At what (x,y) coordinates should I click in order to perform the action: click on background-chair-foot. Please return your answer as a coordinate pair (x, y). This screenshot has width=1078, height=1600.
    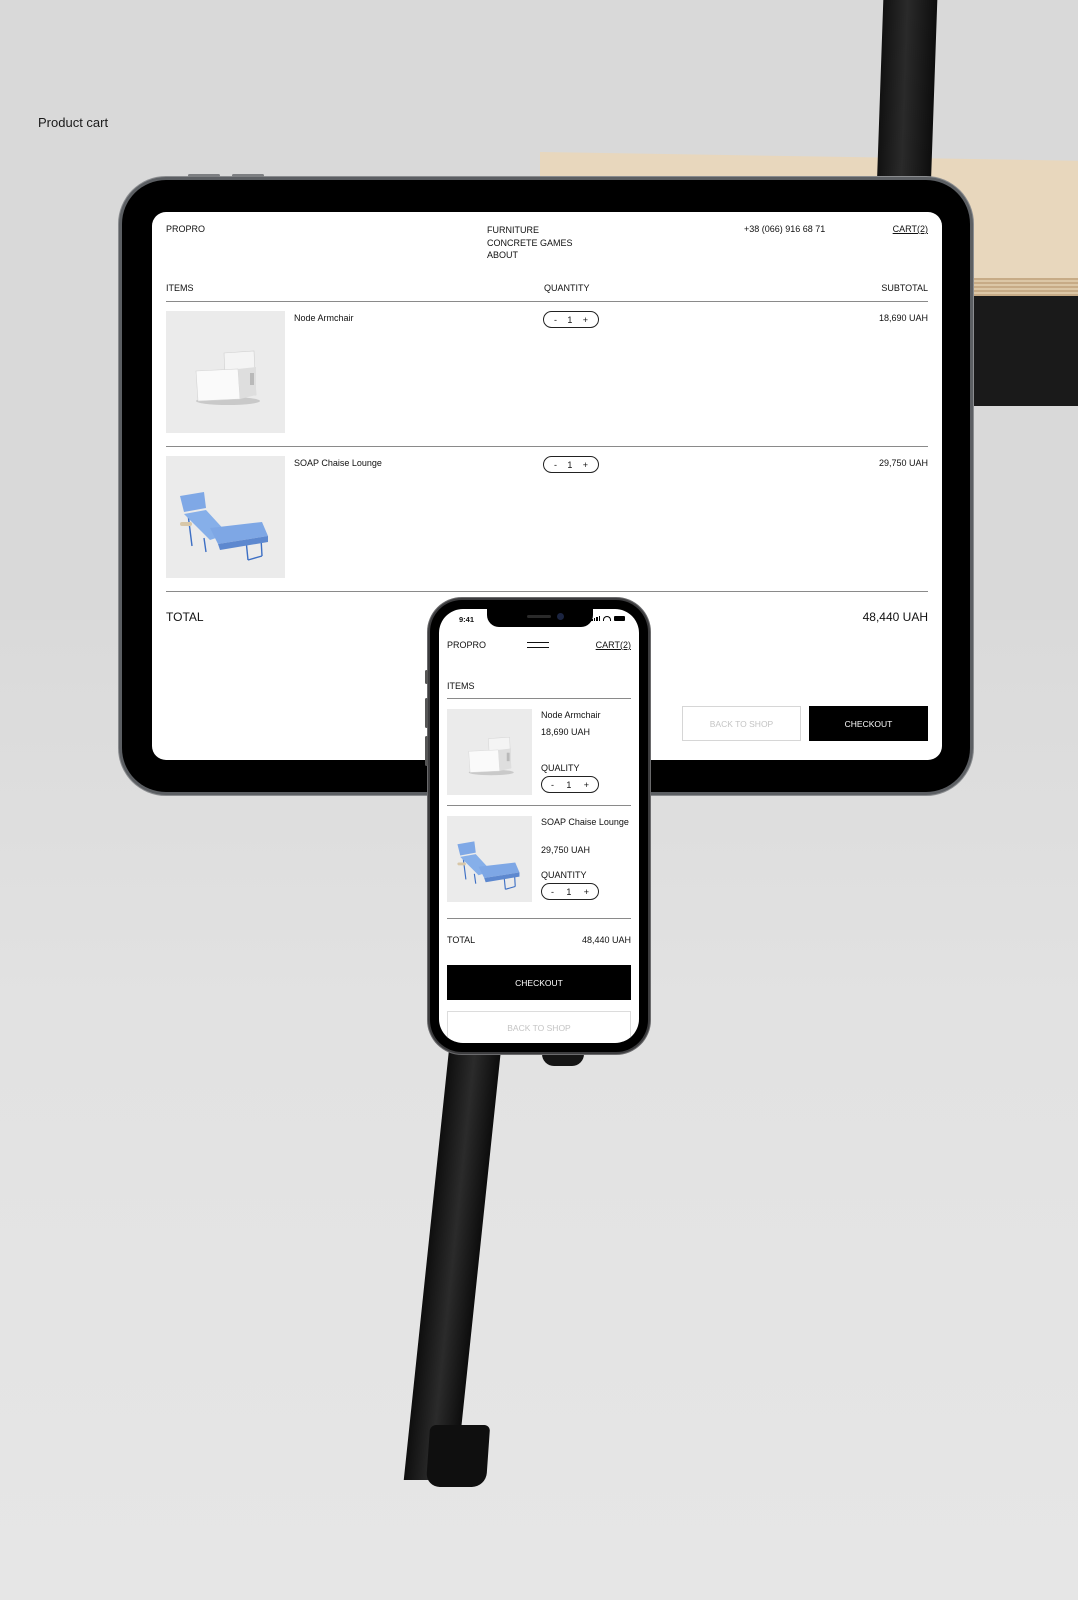
    Looking at the image, I should click on (458, 1456).